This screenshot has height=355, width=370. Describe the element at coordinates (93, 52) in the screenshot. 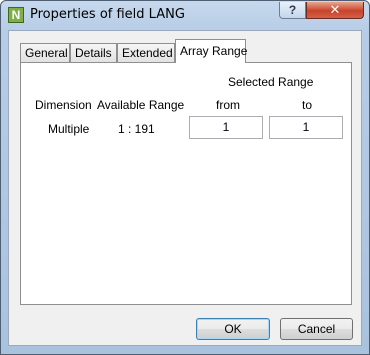

I see `tab-details: Details` at that location.